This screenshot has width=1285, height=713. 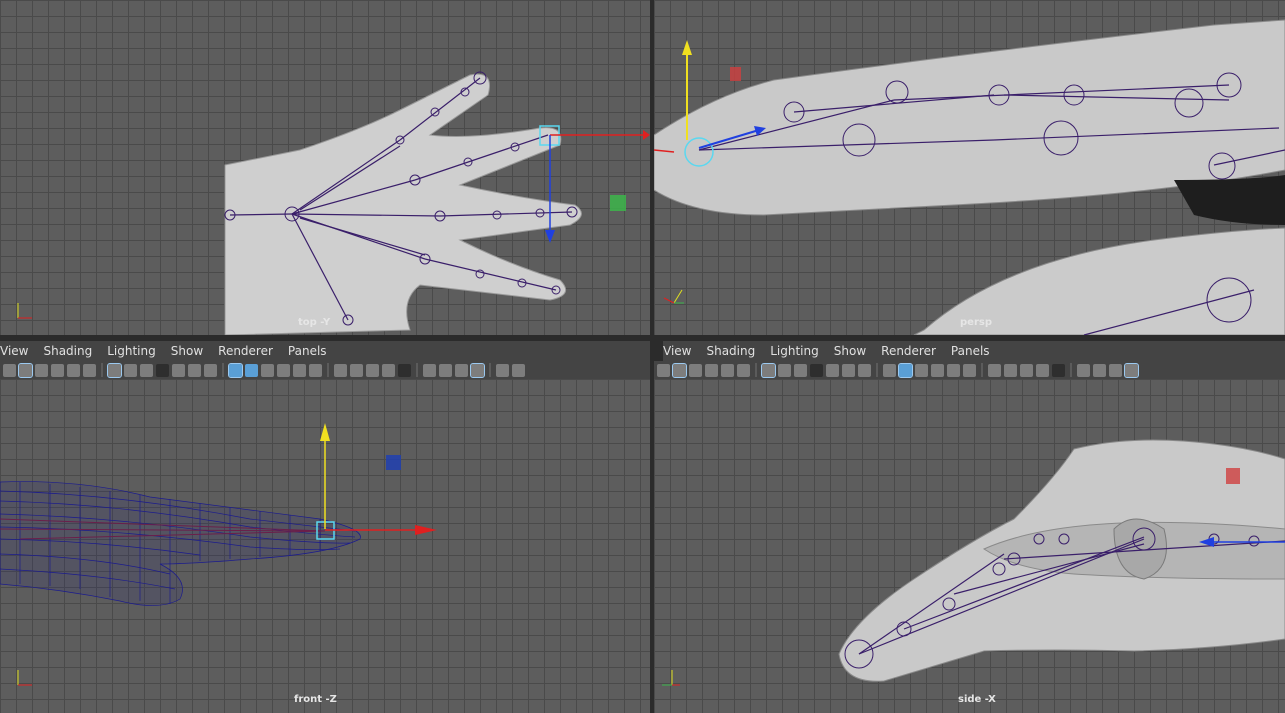 I want to click on viewport-label: front -Z, so click(x=315, y=699).